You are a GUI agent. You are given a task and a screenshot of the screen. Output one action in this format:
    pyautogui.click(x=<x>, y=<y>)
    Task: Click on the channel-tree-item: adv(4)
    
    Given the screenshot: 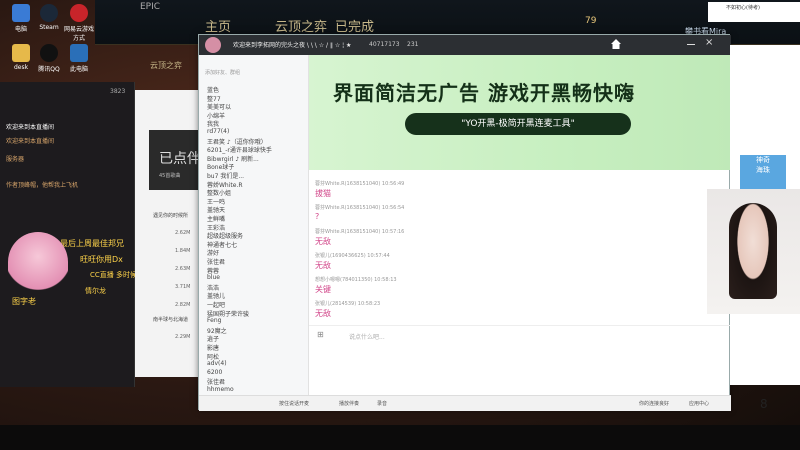 What is the action you would take?
    pyautogui.click(x=217, y=363)
    